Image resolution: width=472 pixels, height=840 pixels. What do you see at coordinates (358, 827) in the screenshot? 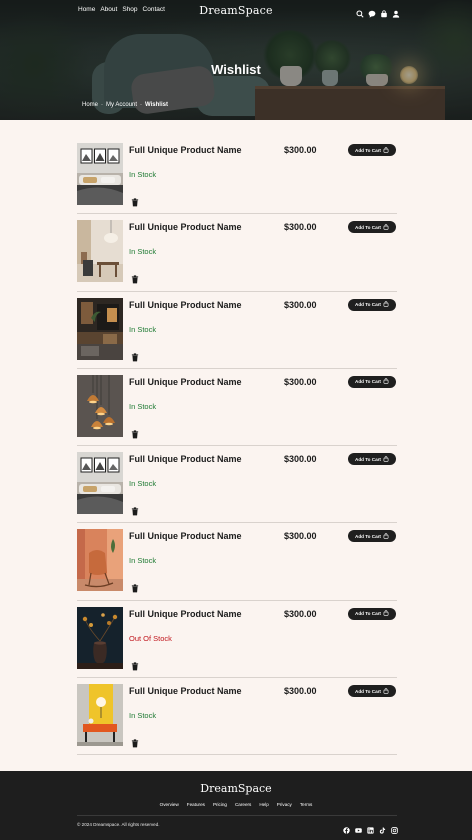
I see `youtube-icon` at bounding box center [358, 827].